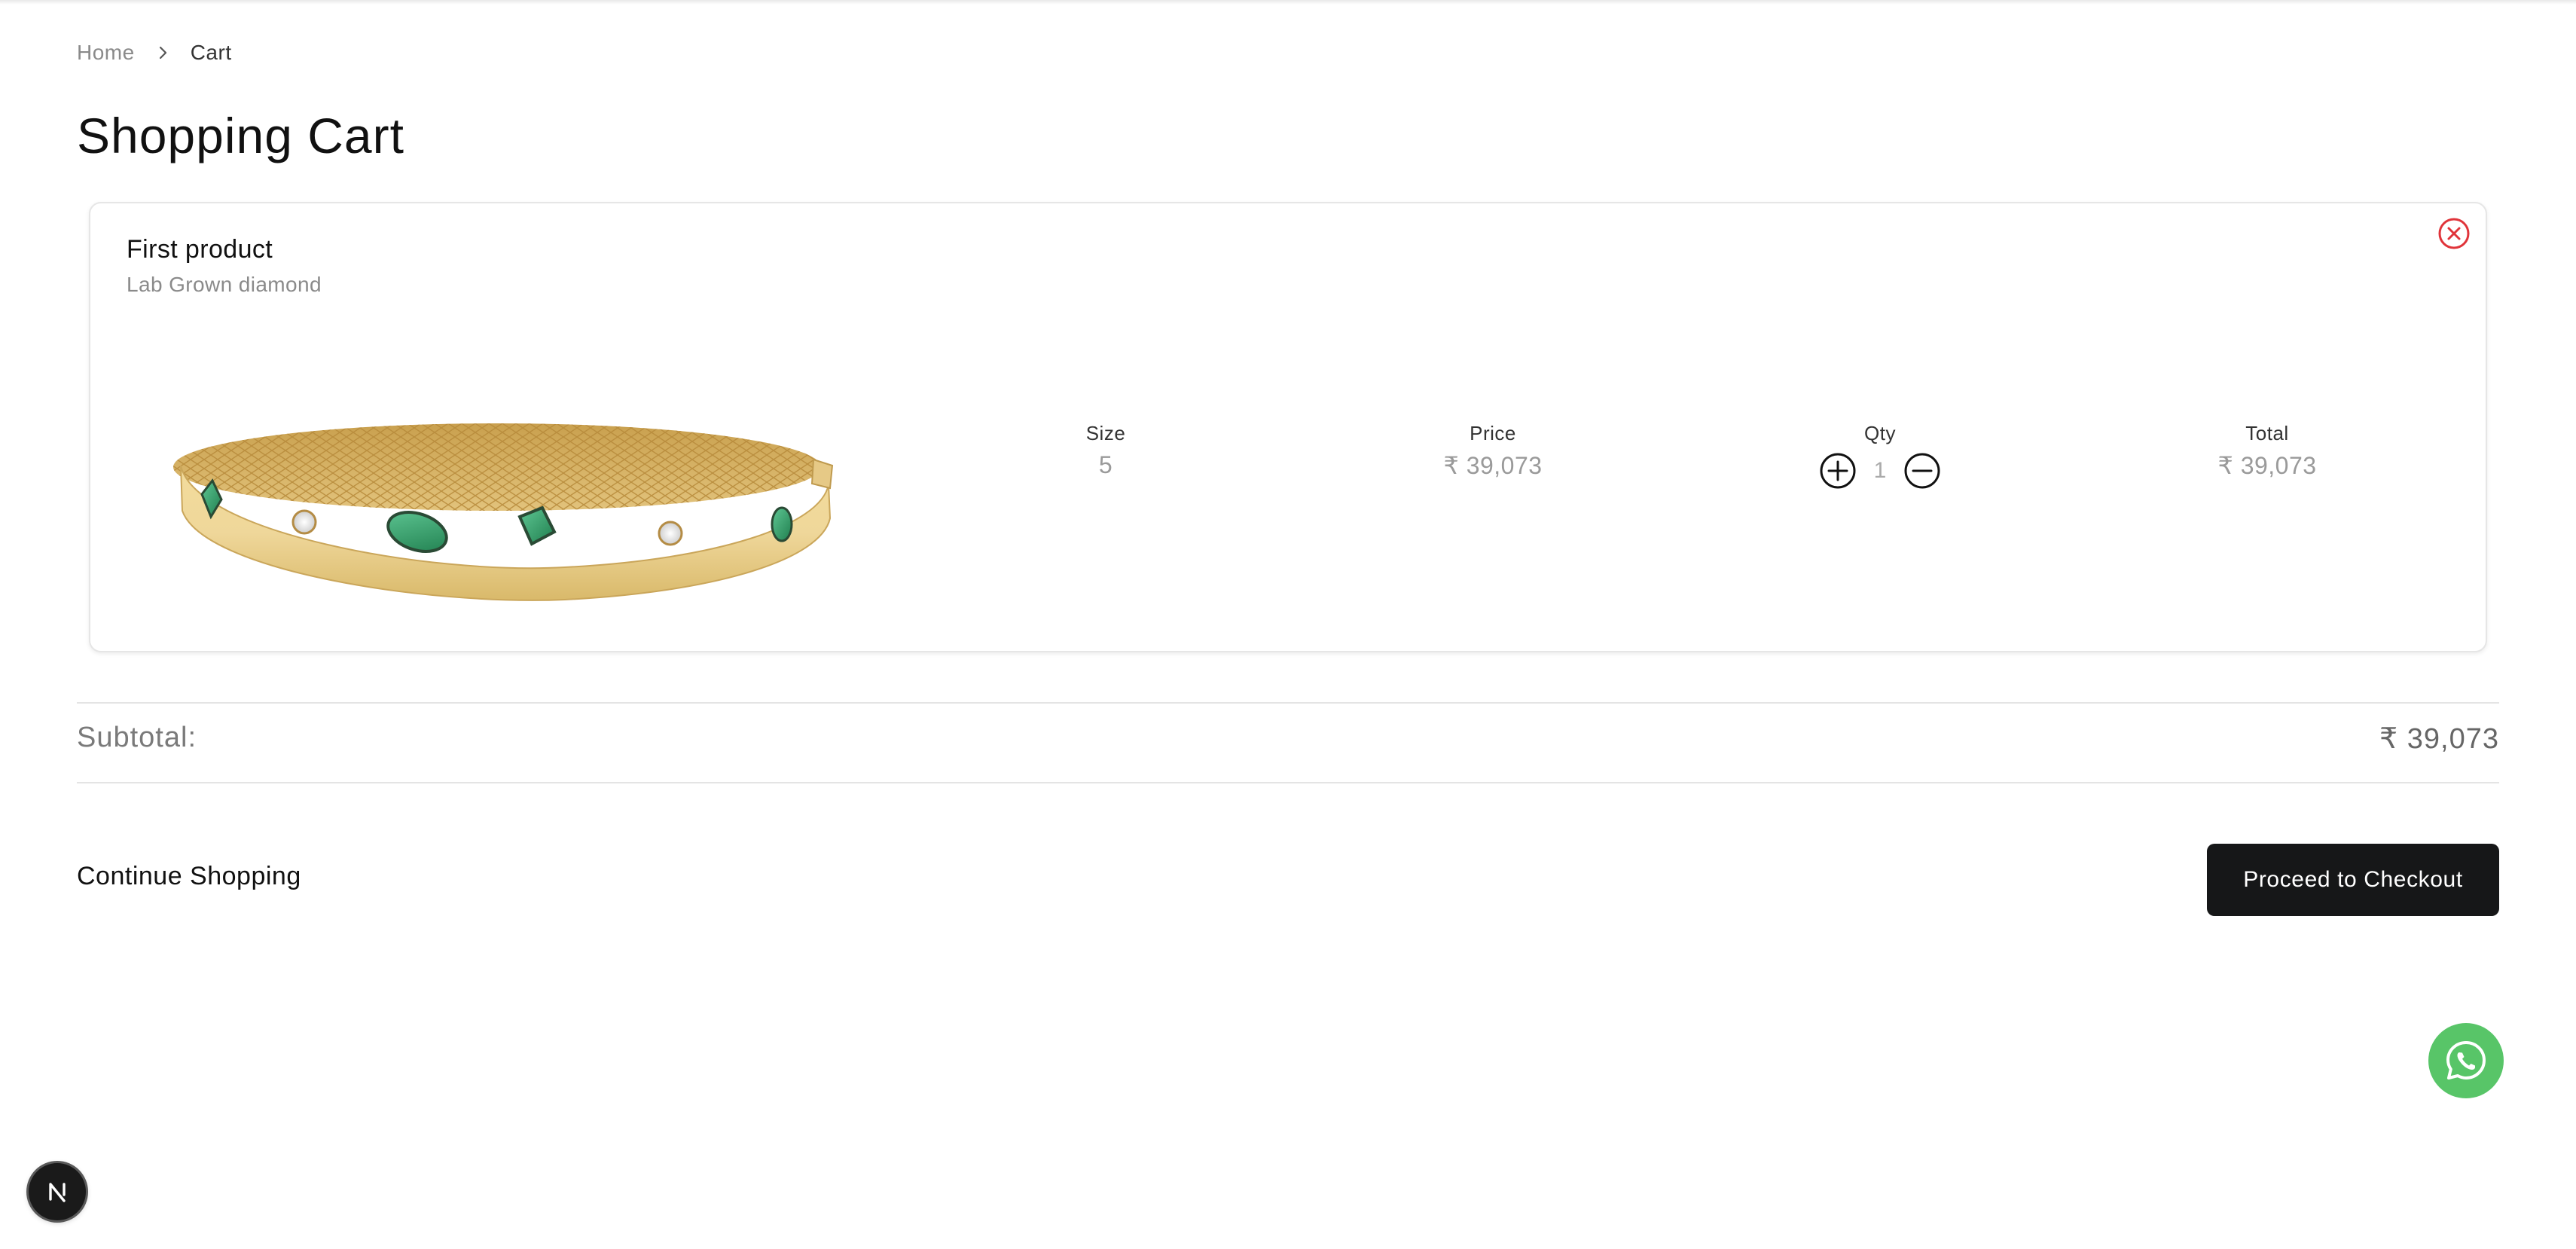 The image size is (2576, 1249). Describe the element at coordinates (1493, 433) in the screenshot. I see `price-label: Price` at that location.